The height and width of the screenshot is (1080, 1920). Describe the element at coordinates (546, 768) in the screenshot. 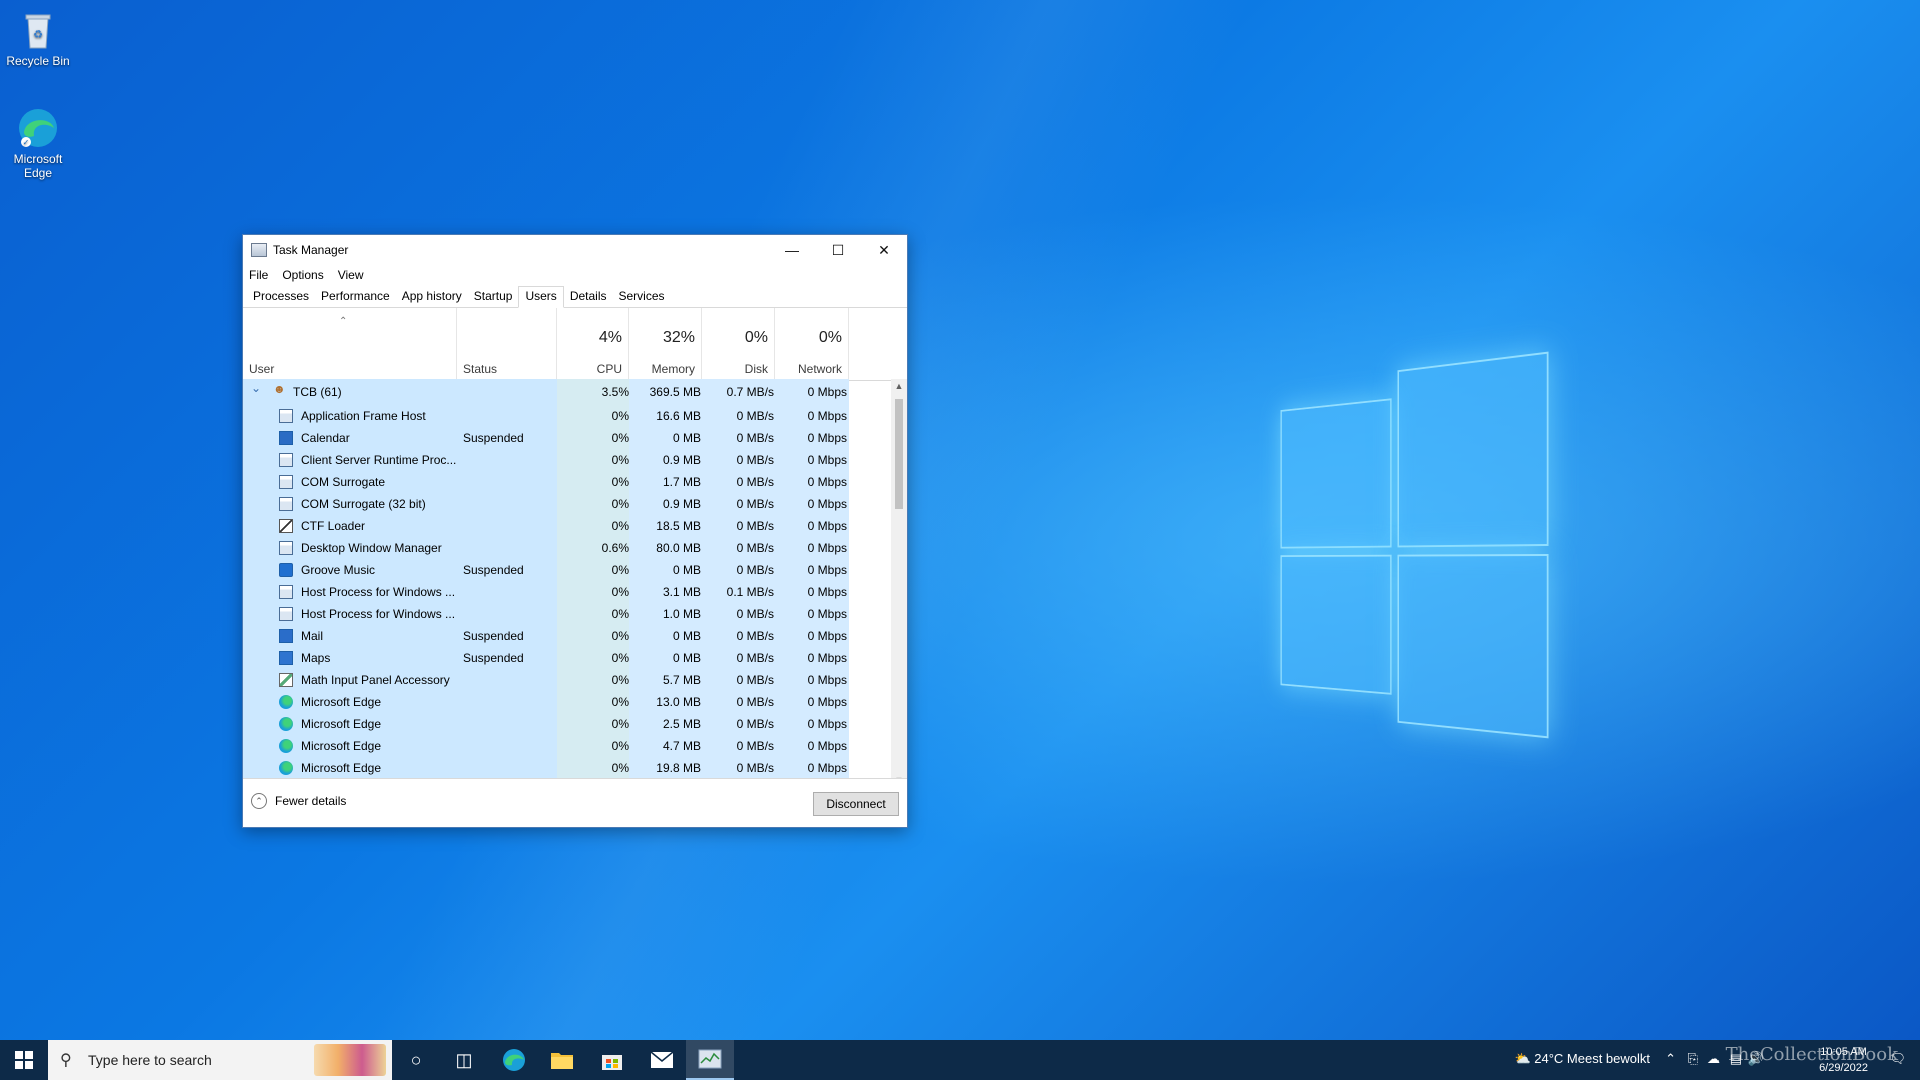

I see `process-row: Microsoft Edge 0% 19.8 MB 0 MB/s 0 Mbps` at that location.